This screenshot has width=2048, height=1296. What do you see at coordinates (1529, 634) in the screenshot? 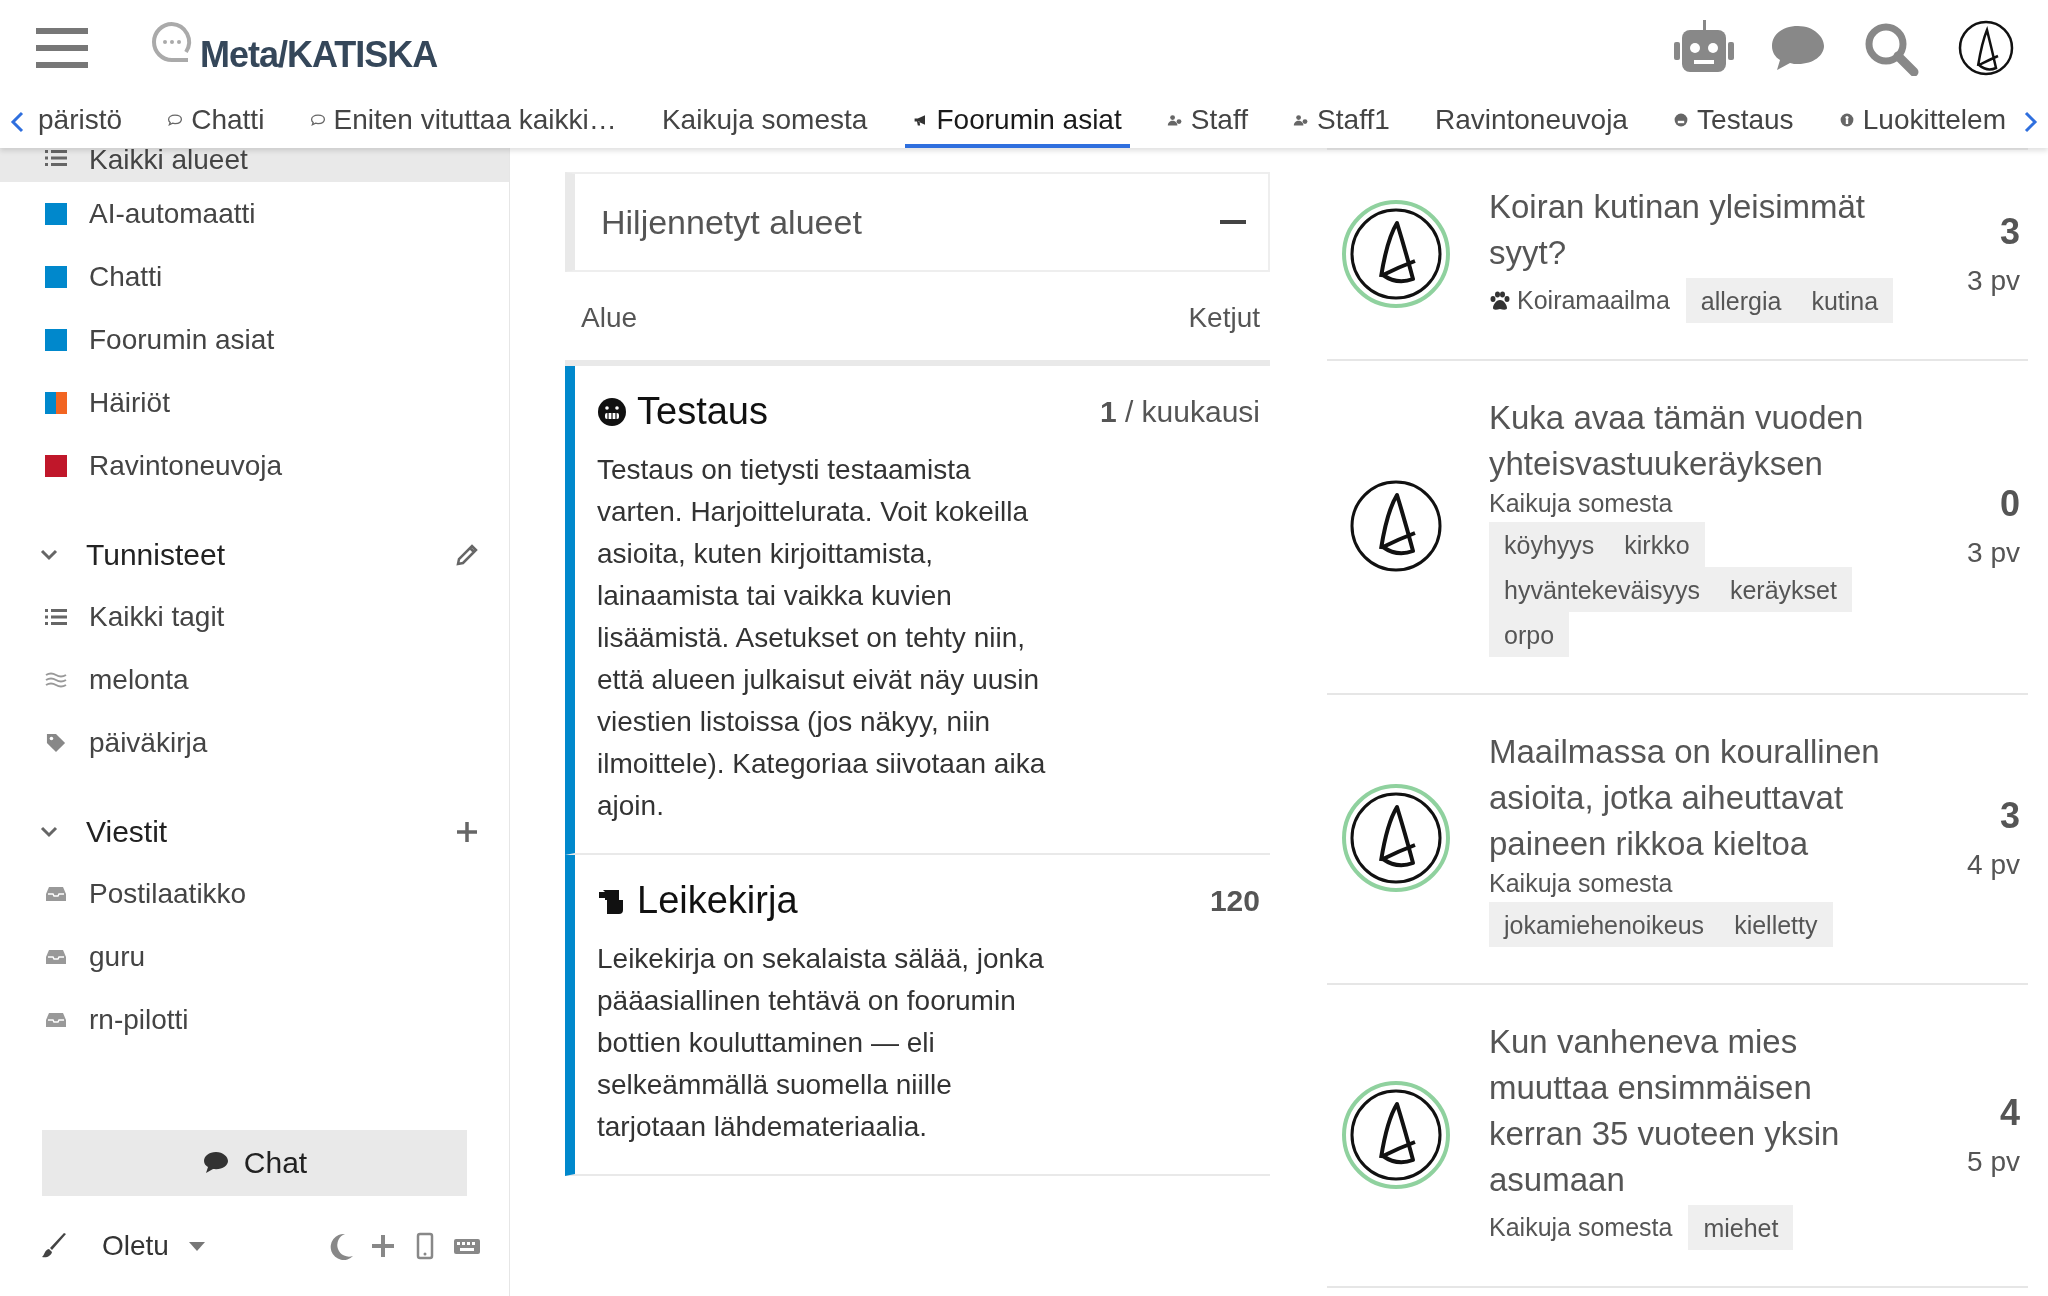
I see `tag: orpo` at bounding box center [1529, 634].